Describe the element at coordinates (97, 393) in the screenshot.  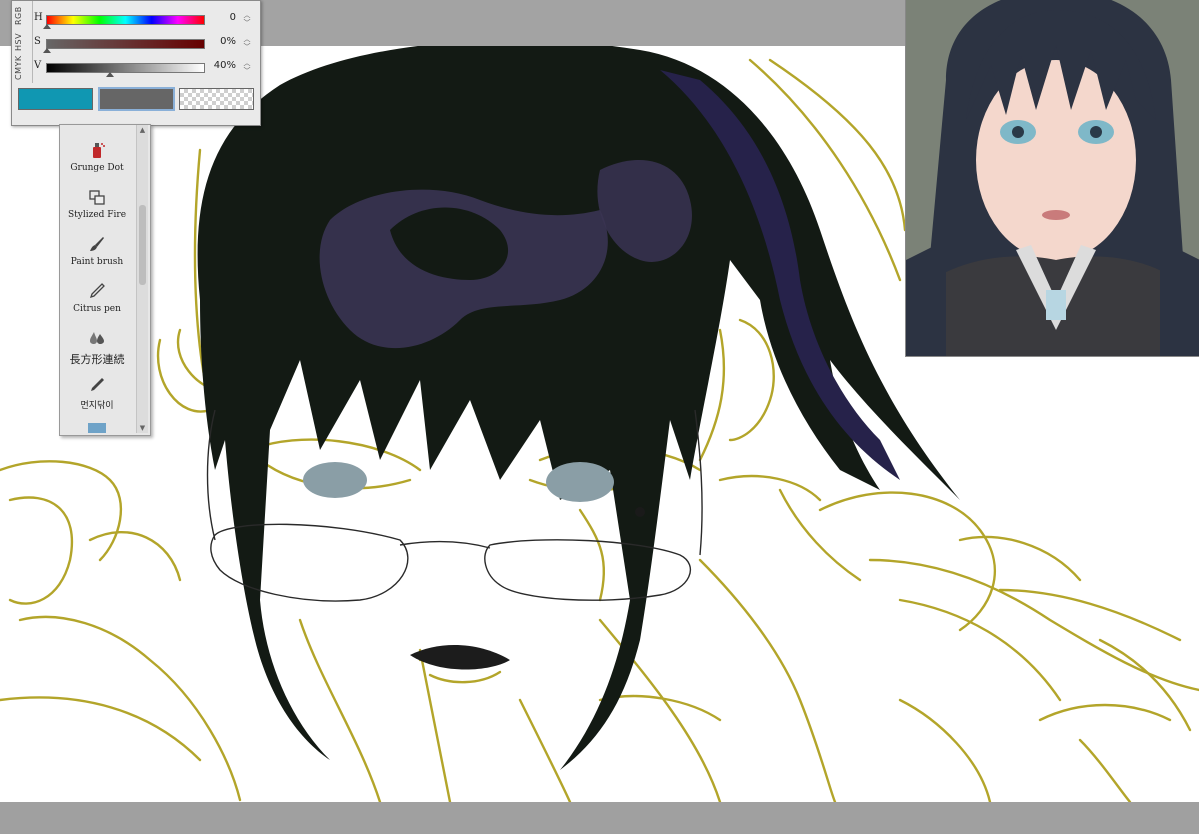
I see `brush-item-duster: 먼지닦이` at that location.